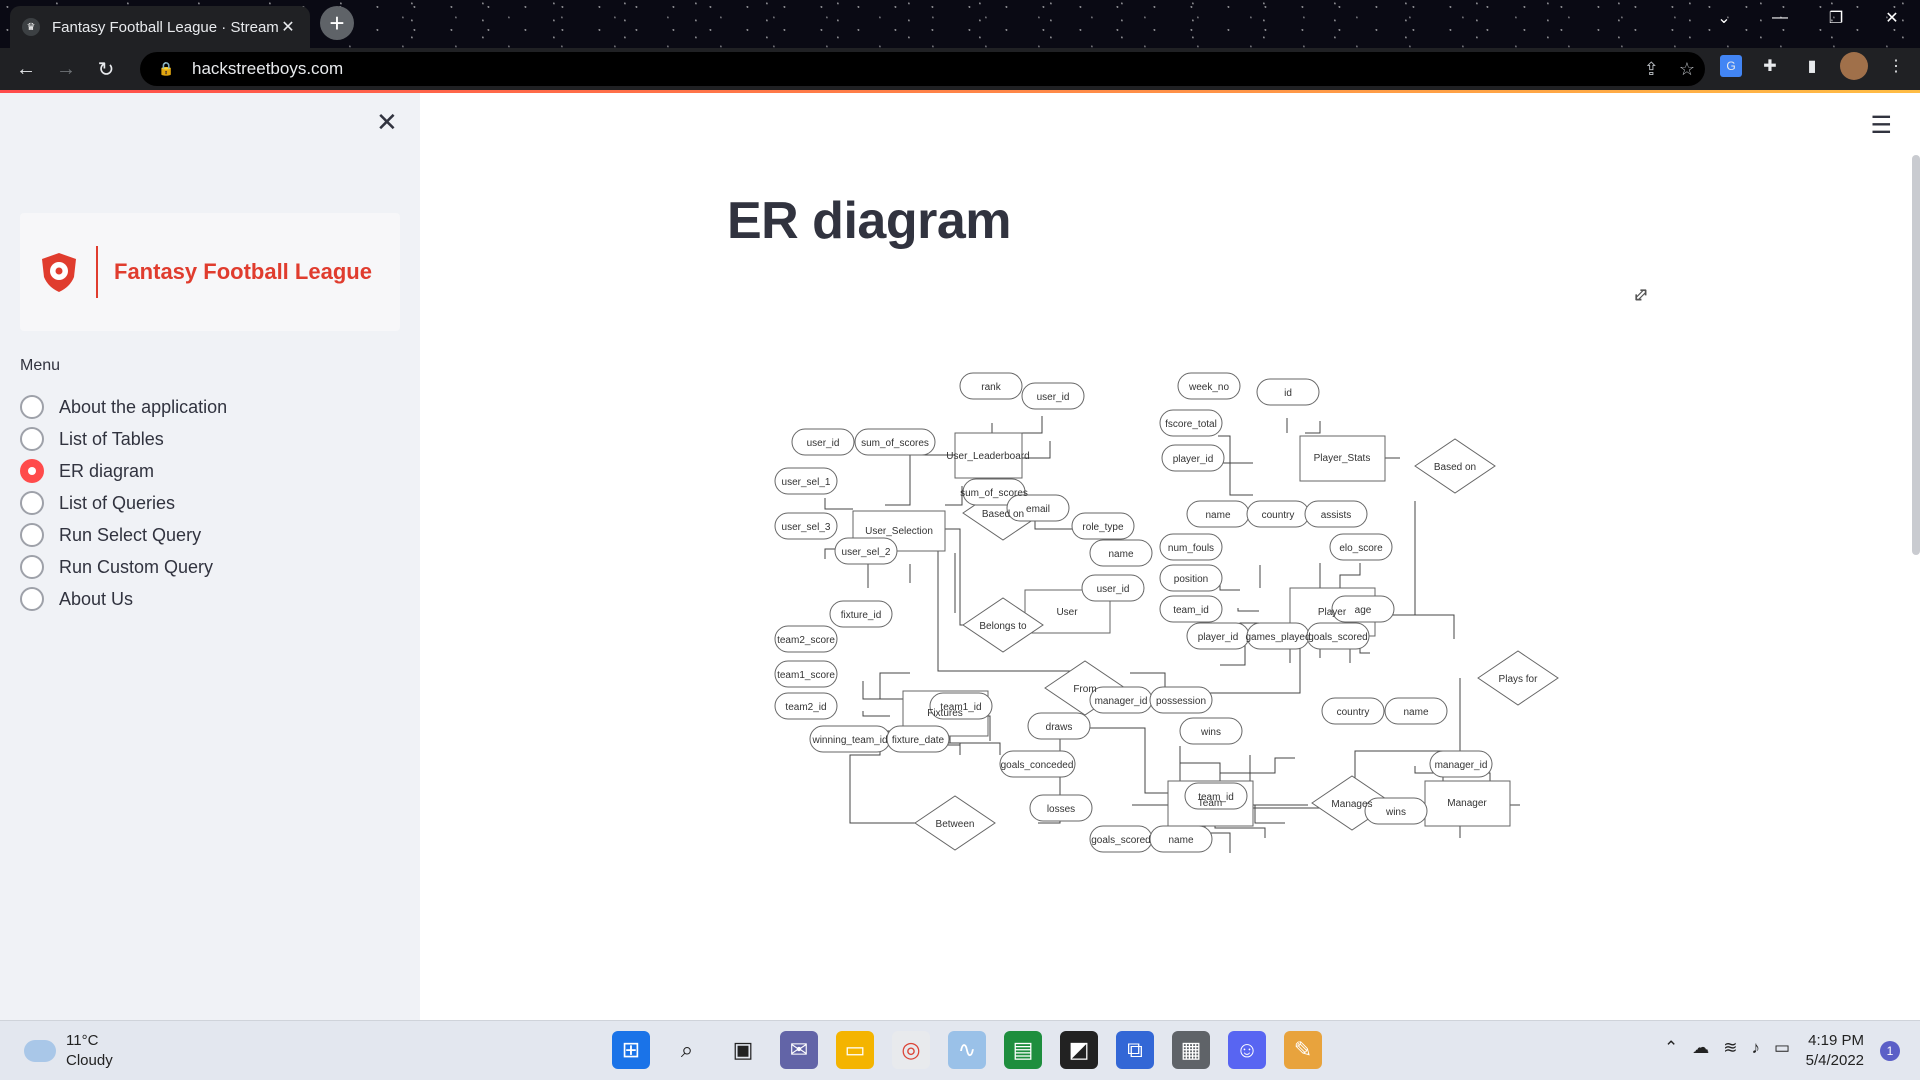  I want to click on profile-avatar, so click(1854, 66).